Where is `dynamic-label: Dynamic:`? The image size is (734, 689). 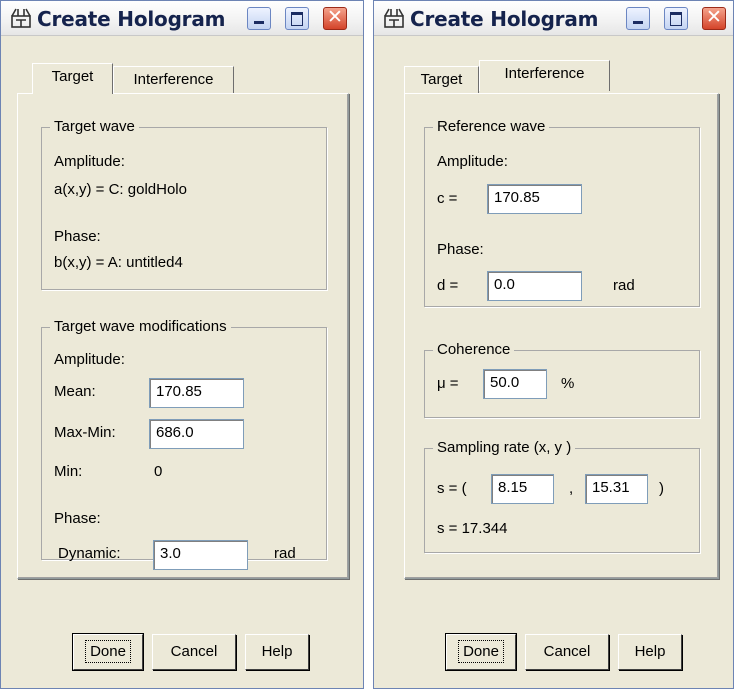
dynamic-label: Dynamic: is located at coordinates (89, 553).